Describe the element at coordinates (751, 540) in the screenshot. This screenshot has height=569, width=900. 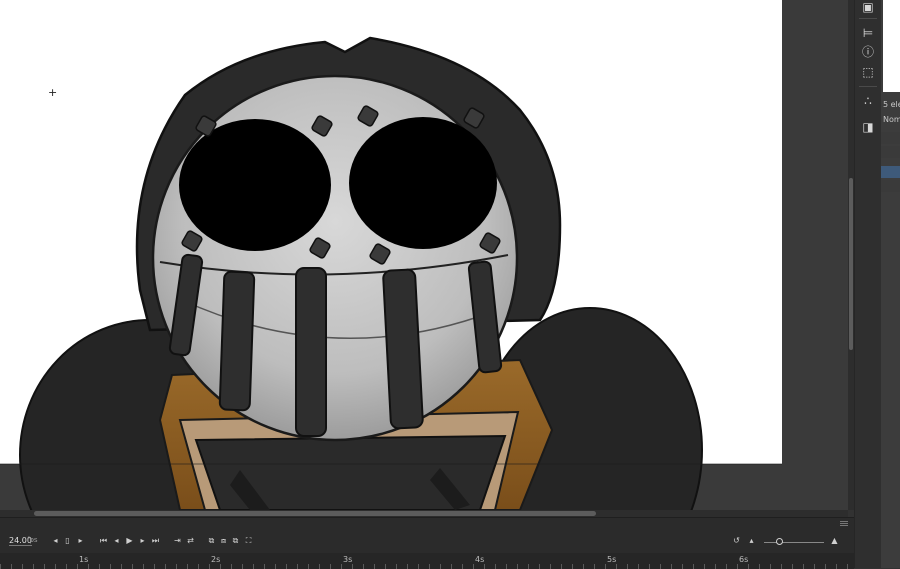
I see `zoom-out-icon: ▴` at that location.